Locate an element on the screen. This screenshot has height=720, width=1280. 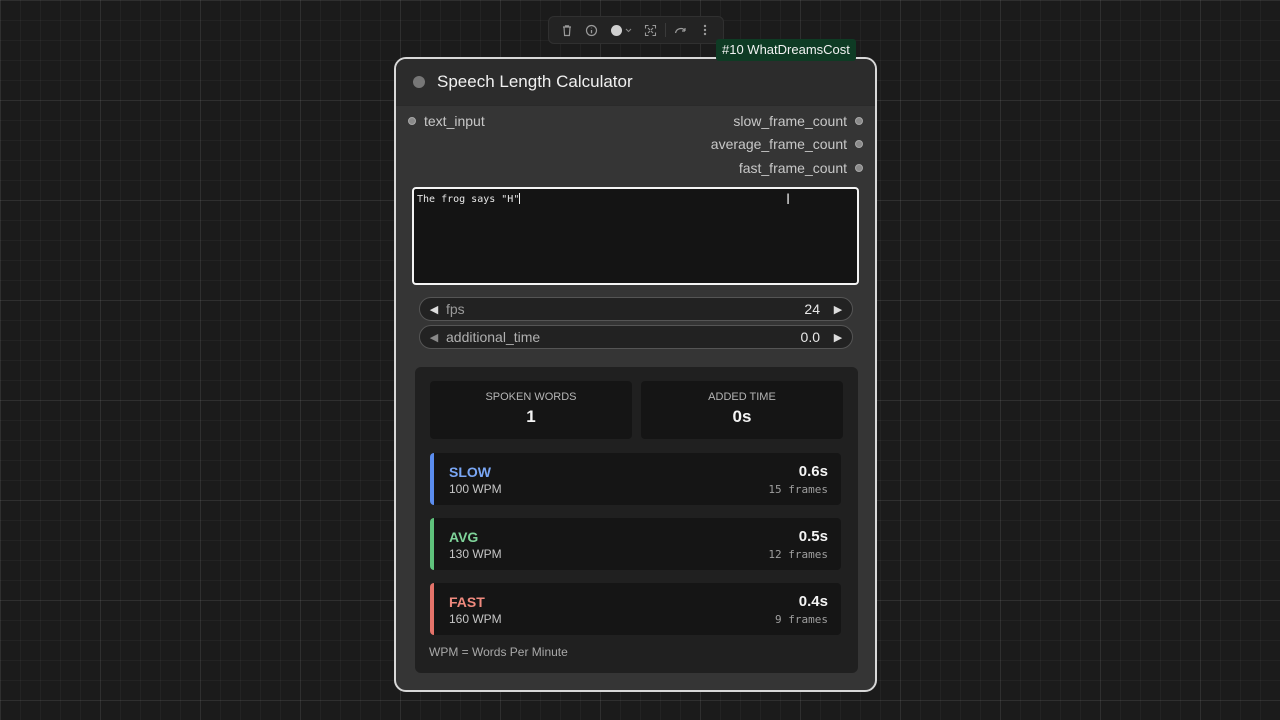
speed-row-slow: SLOW 100 WPM 0.6s 15 frames is located at coordinates (635, 479).